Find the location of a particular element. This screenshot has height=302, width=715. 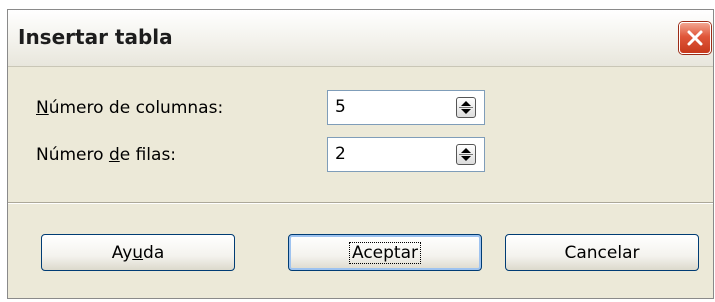

ok-button: Aceptar is located at coordinates (385, 252).